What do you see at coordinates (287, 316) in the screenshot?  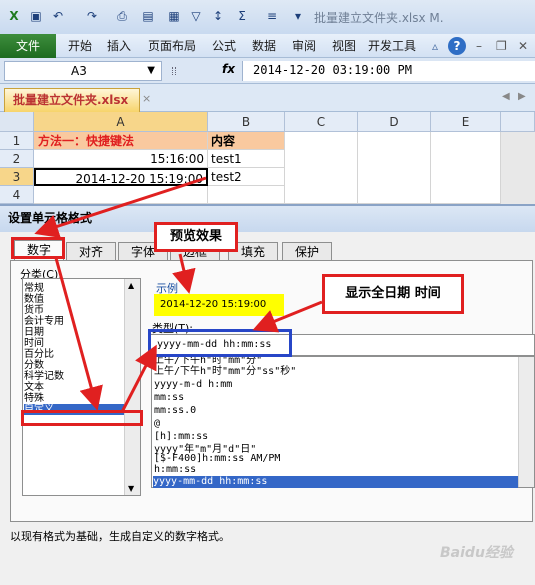 I see `arrow-callout-to-type` at bounding box center [287, 316].